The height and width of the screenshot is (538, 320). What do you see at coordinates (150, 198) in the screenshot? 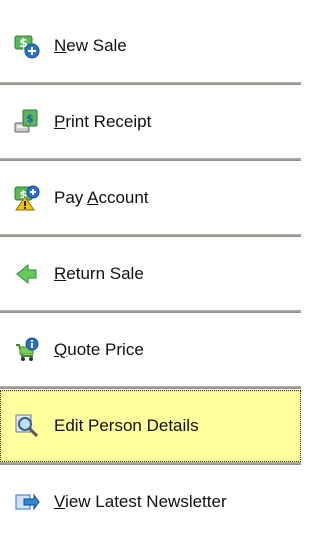
I see `menu-item-pay-account: $ Pay Account` at bounding box center [150, 198].